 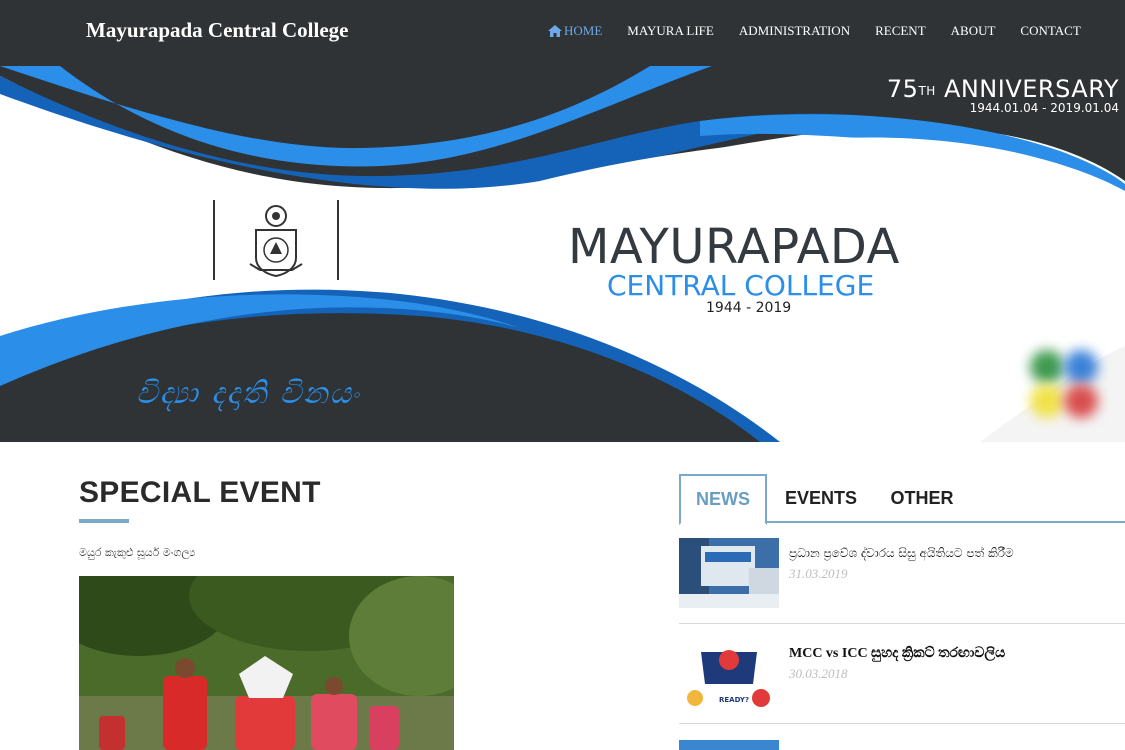 I want to click on special-event-title: SPECIAL EVENT, so click(x=200, y=492).